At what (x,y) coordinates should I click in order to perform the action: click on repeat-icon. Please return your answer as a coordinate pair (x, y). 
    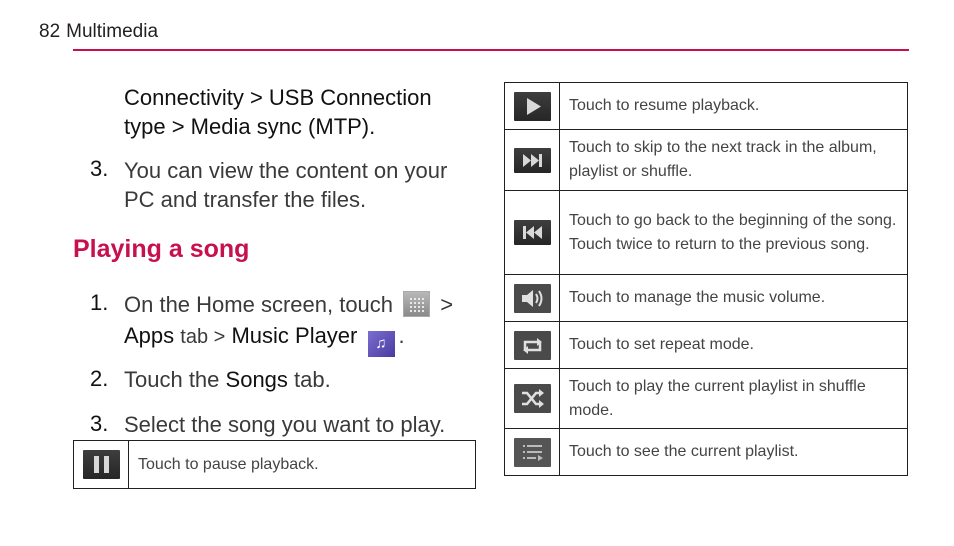
    Looking at the image, I should click on (532, 345).